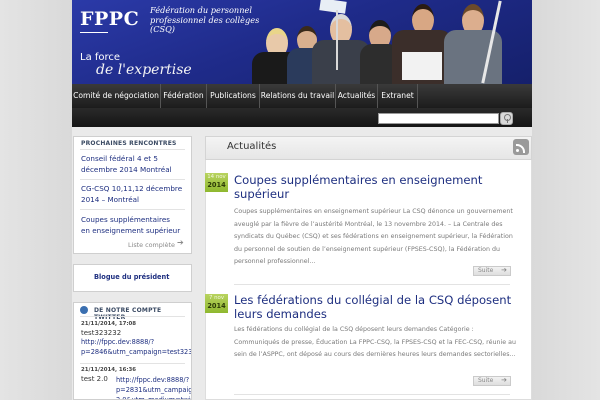 The image size is (600, 400). Describe the element at coordinates (398, 96) in the screenshot. I see `nav-item-extranet: Extranet` at that location.